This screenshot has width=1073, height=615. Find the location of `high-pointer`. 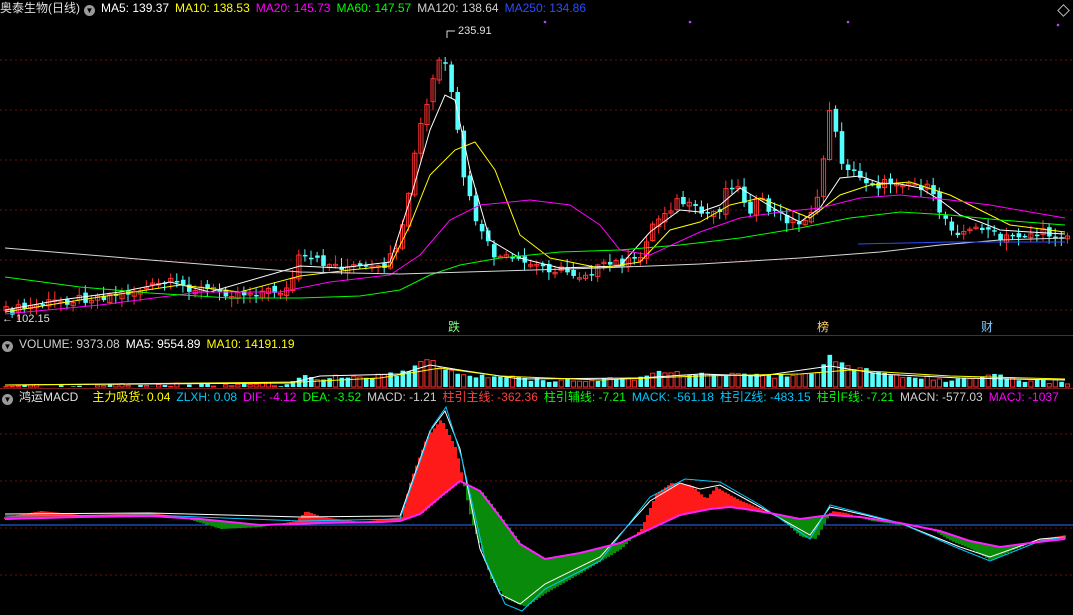

high-pointer is located at coordinates (450, 34).